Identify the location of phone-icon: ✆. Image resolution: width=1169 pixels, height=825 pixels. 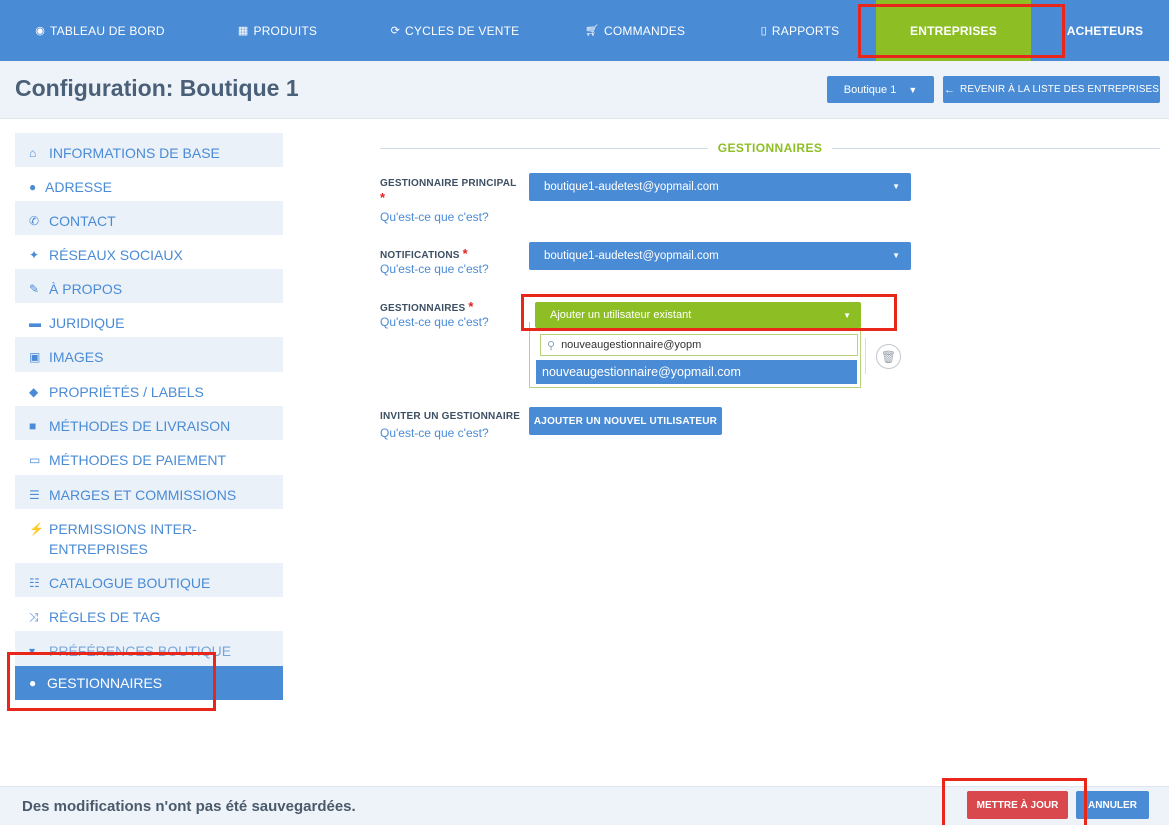
(34, 221).